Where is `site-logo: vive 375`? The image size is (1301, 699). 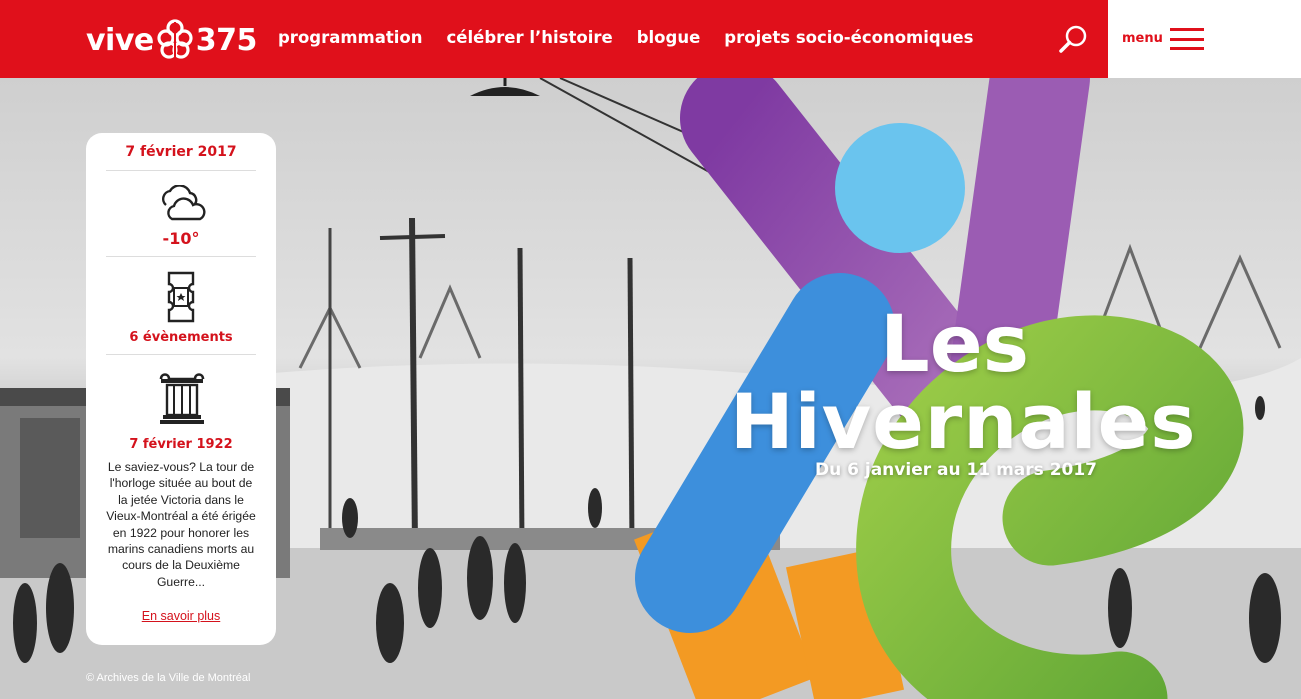
site-logo: vive 375 is located at coordinates (171, 40).